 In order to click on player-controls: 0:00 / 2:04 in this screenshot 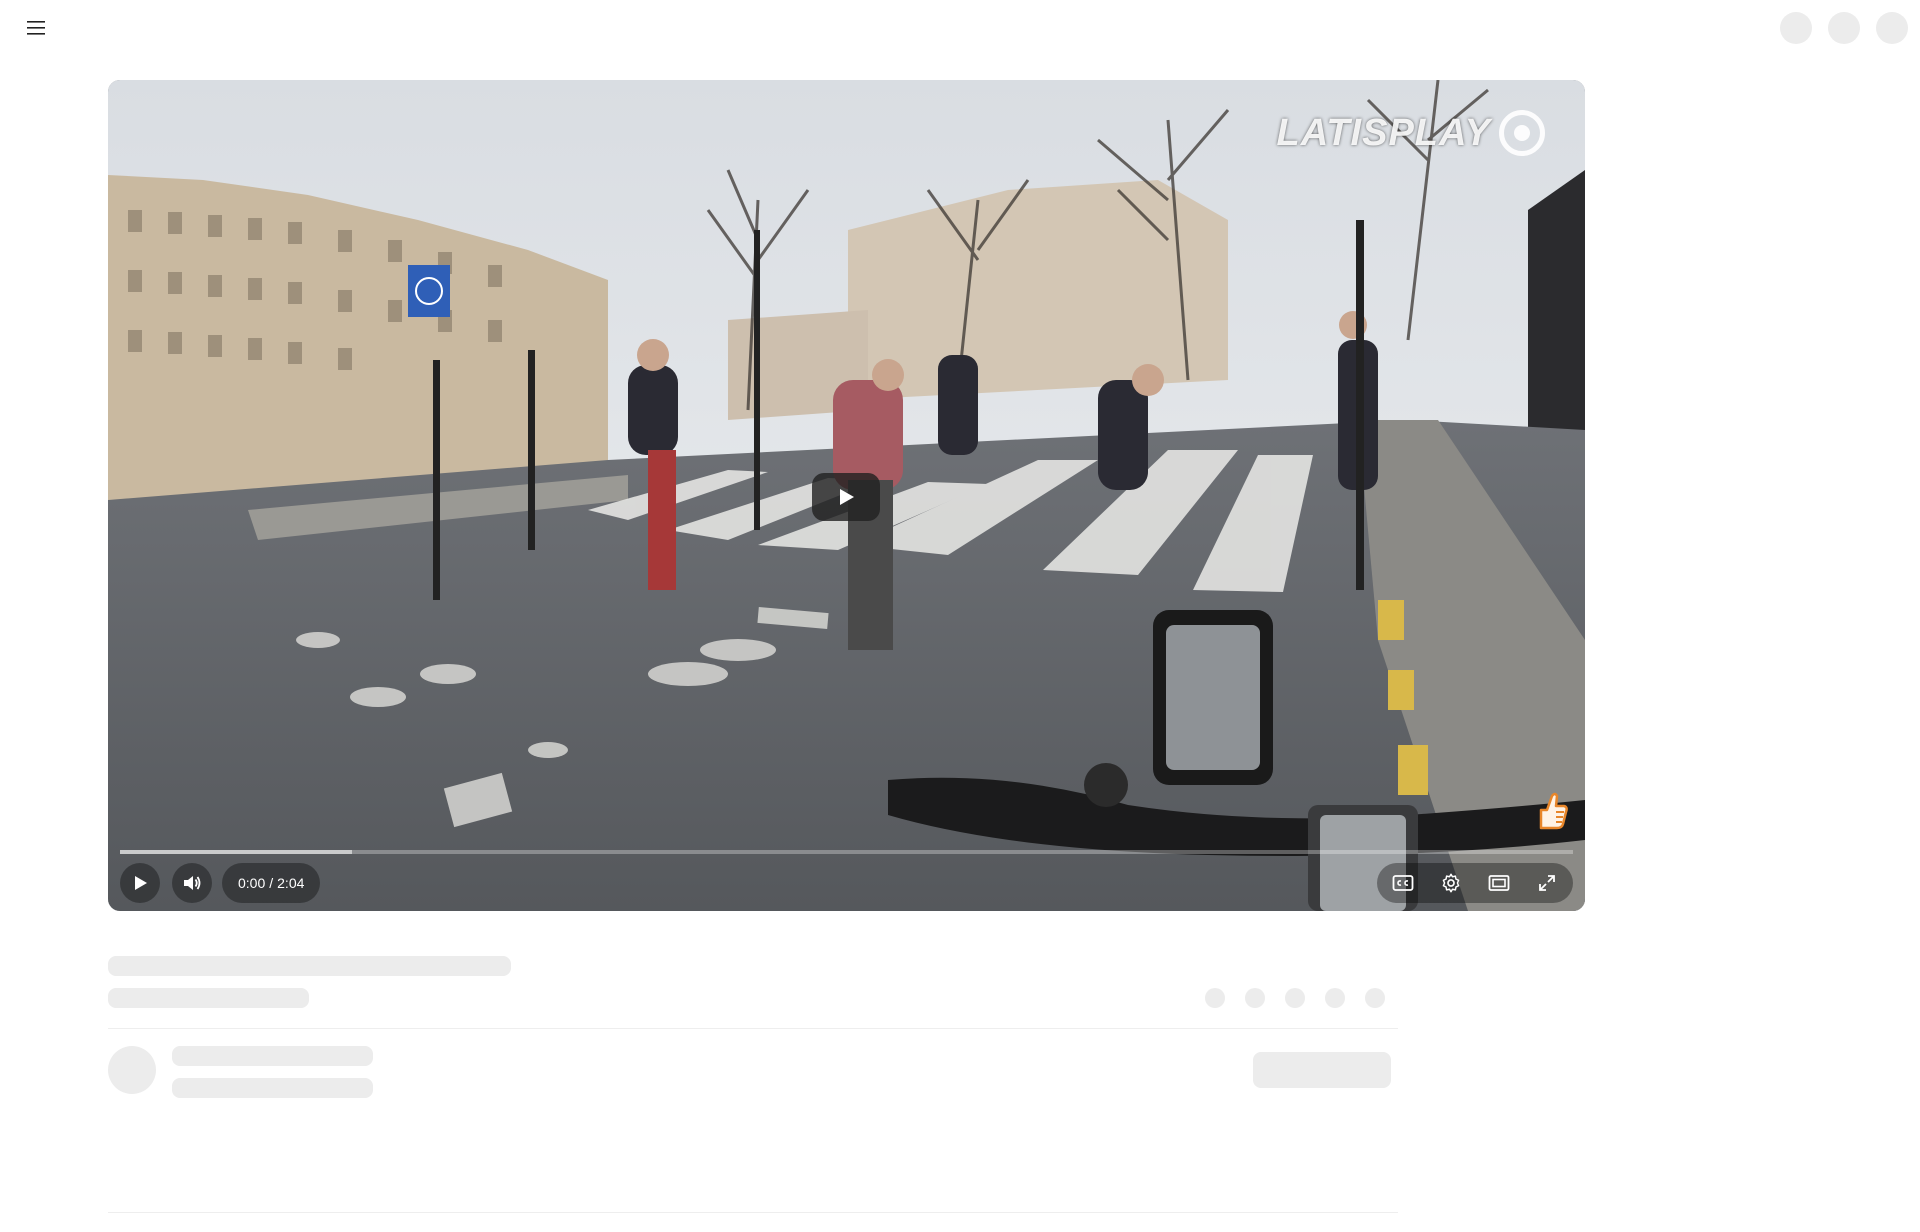, I will do `click(846, 883)`.